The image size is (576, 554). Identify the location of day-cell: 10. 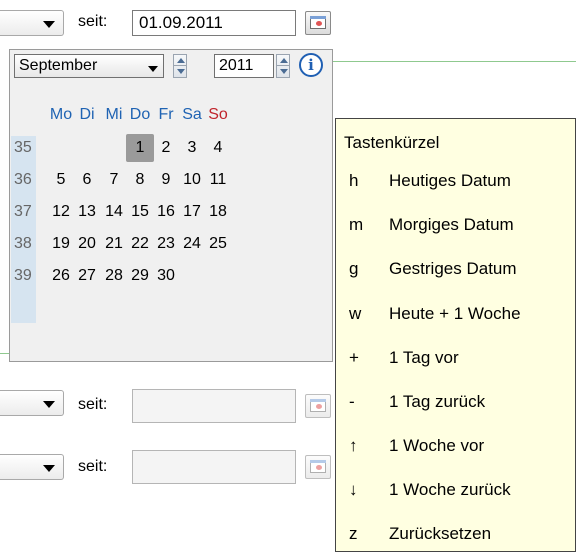
(192, 180).